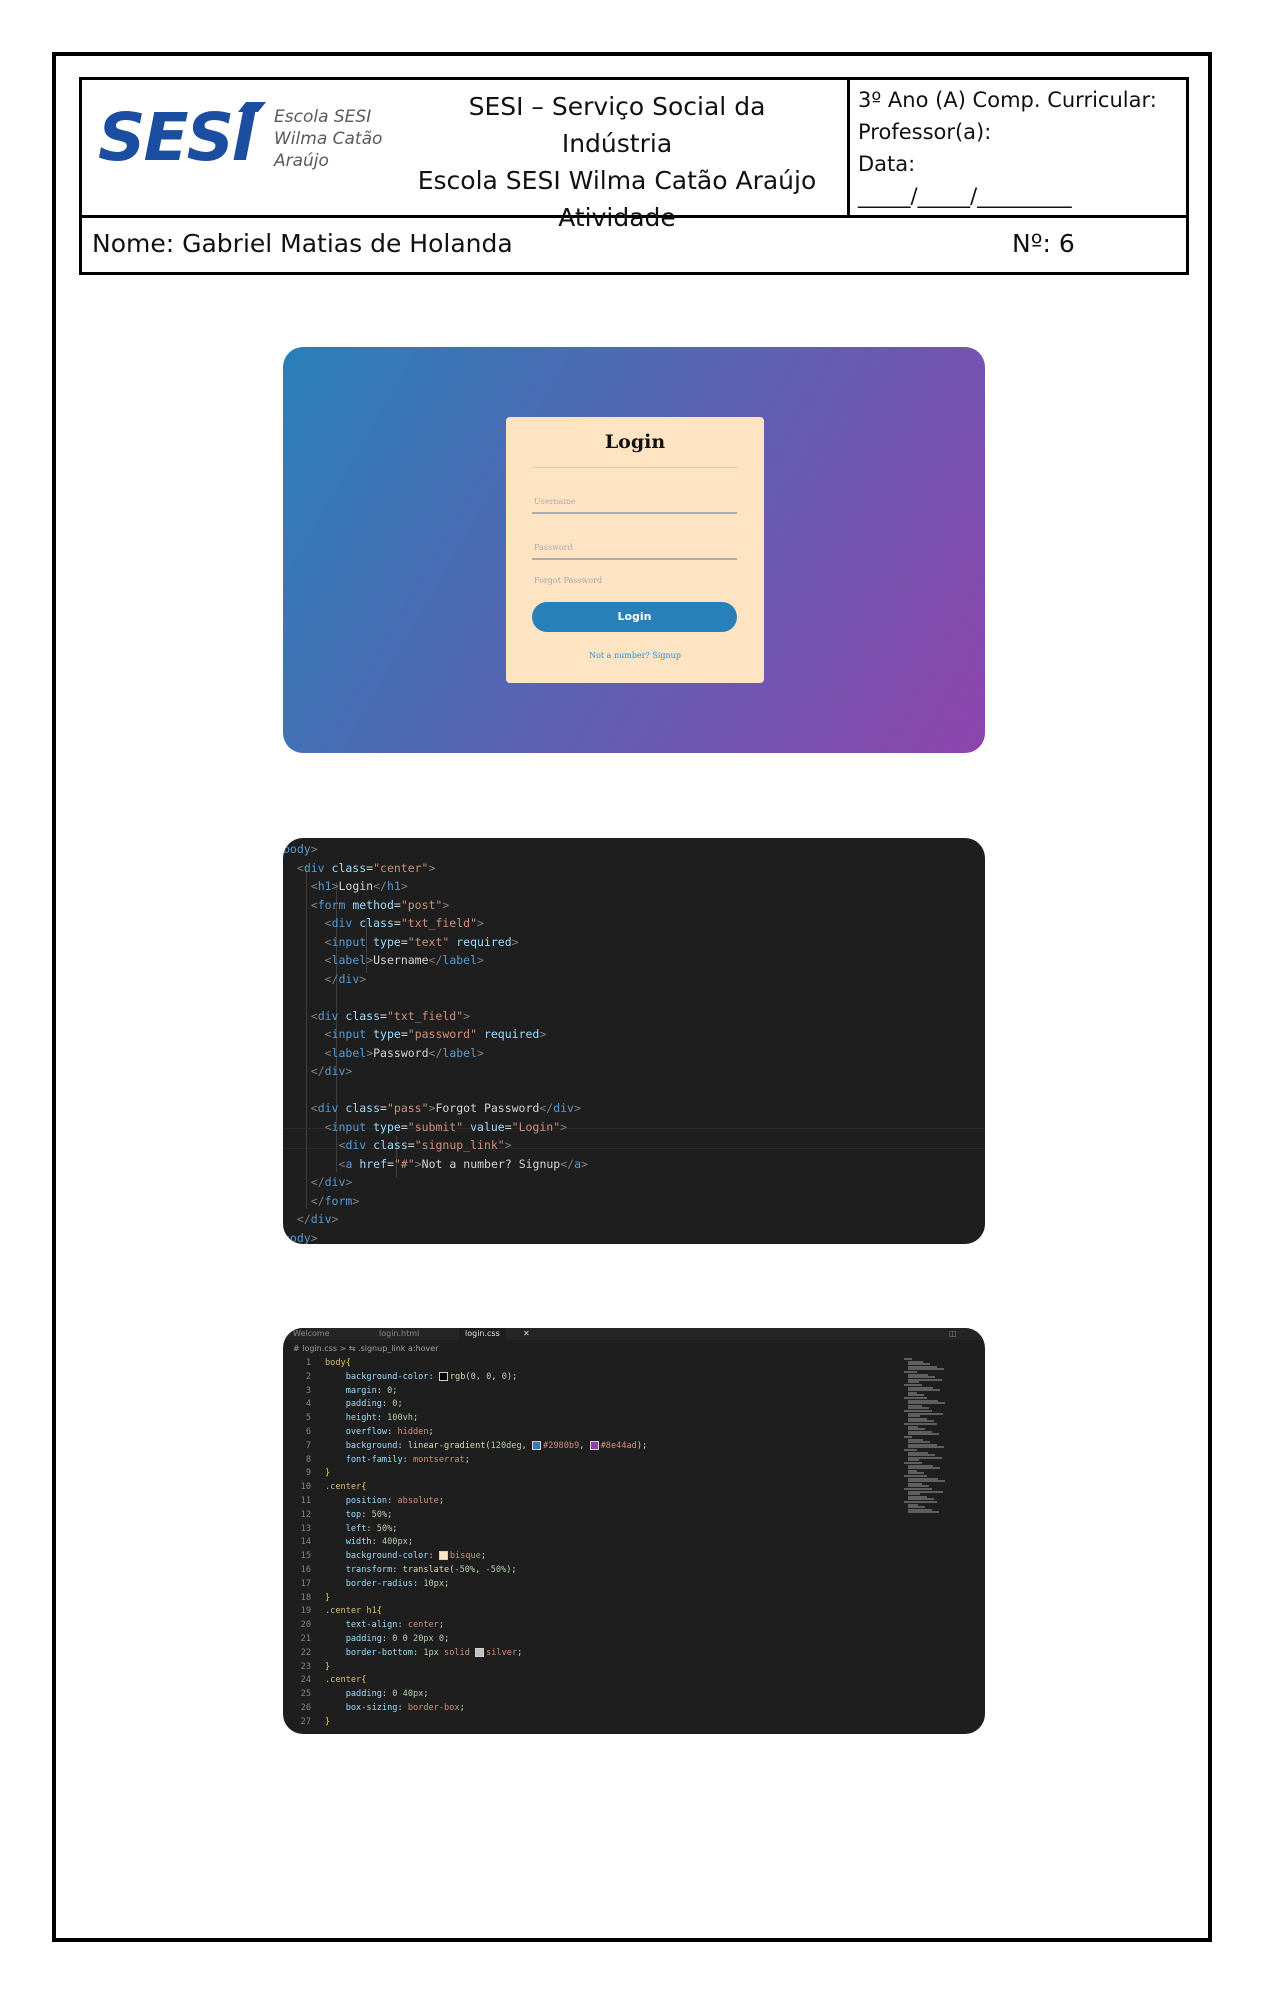  I want to click on school-name: Escola SESI Wilma Catão Araújo, so click(617, 180).